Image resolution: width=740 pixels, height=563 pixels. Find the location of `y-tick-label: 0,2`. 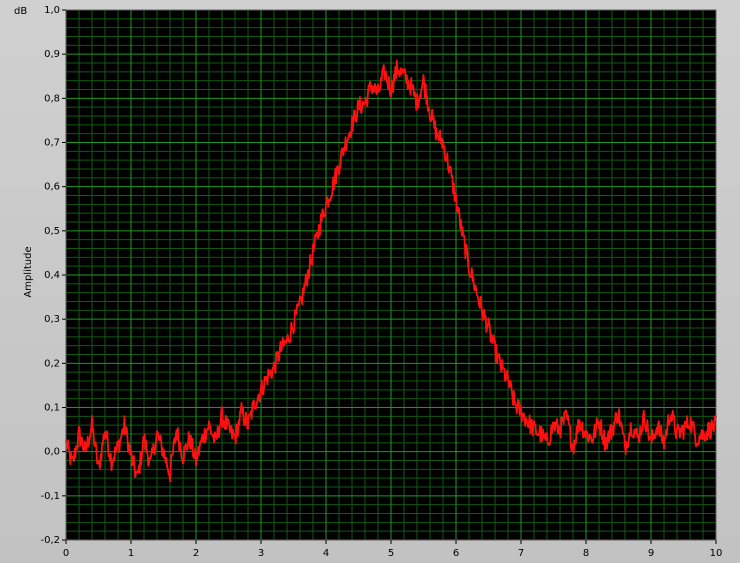

y-tick-label: 0,2 is located at coordinates (52, 363).